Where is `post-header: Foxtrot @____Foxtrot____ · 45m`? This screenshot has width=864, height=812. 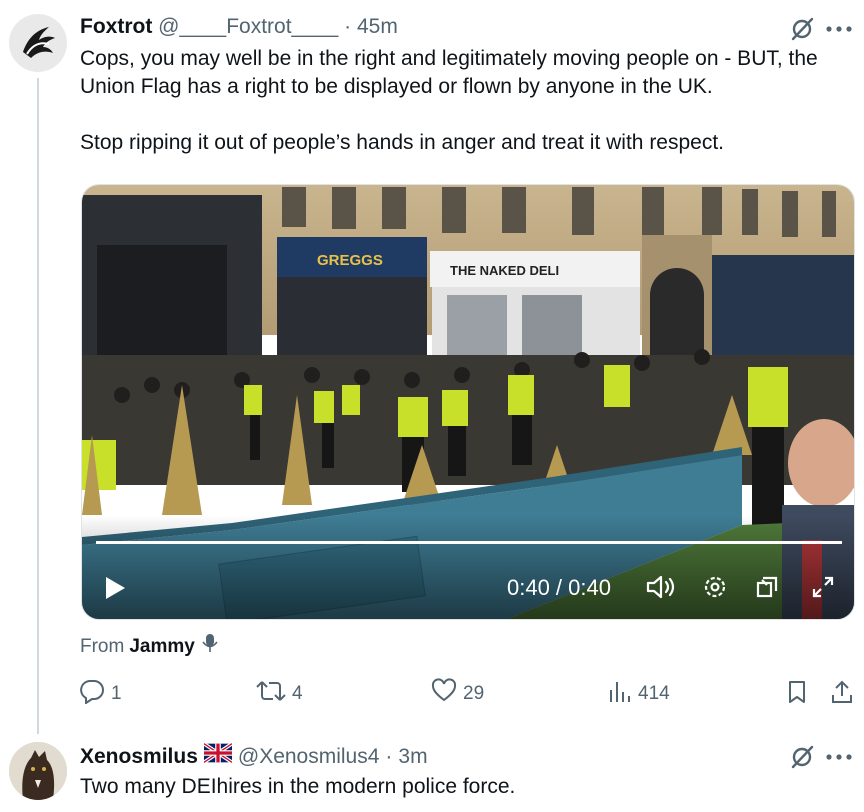 post-header: Foxtrot @____Foxtrot____ · 45m is located at coordinates (239, 27).